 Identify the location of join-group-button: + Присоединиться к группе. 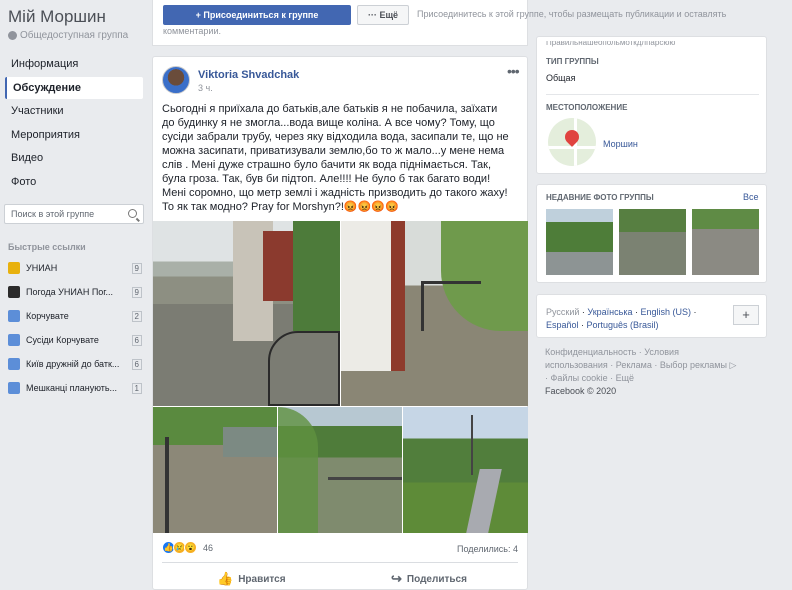
(257, 15).